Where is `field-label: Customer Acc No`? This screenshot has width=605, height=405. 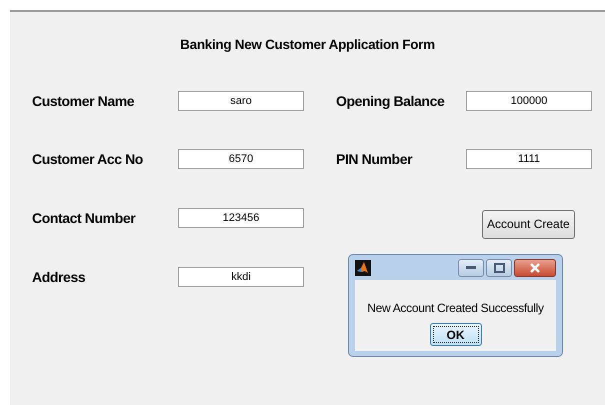
field-label: Customer Acc No is located at coordinates (88, 159).